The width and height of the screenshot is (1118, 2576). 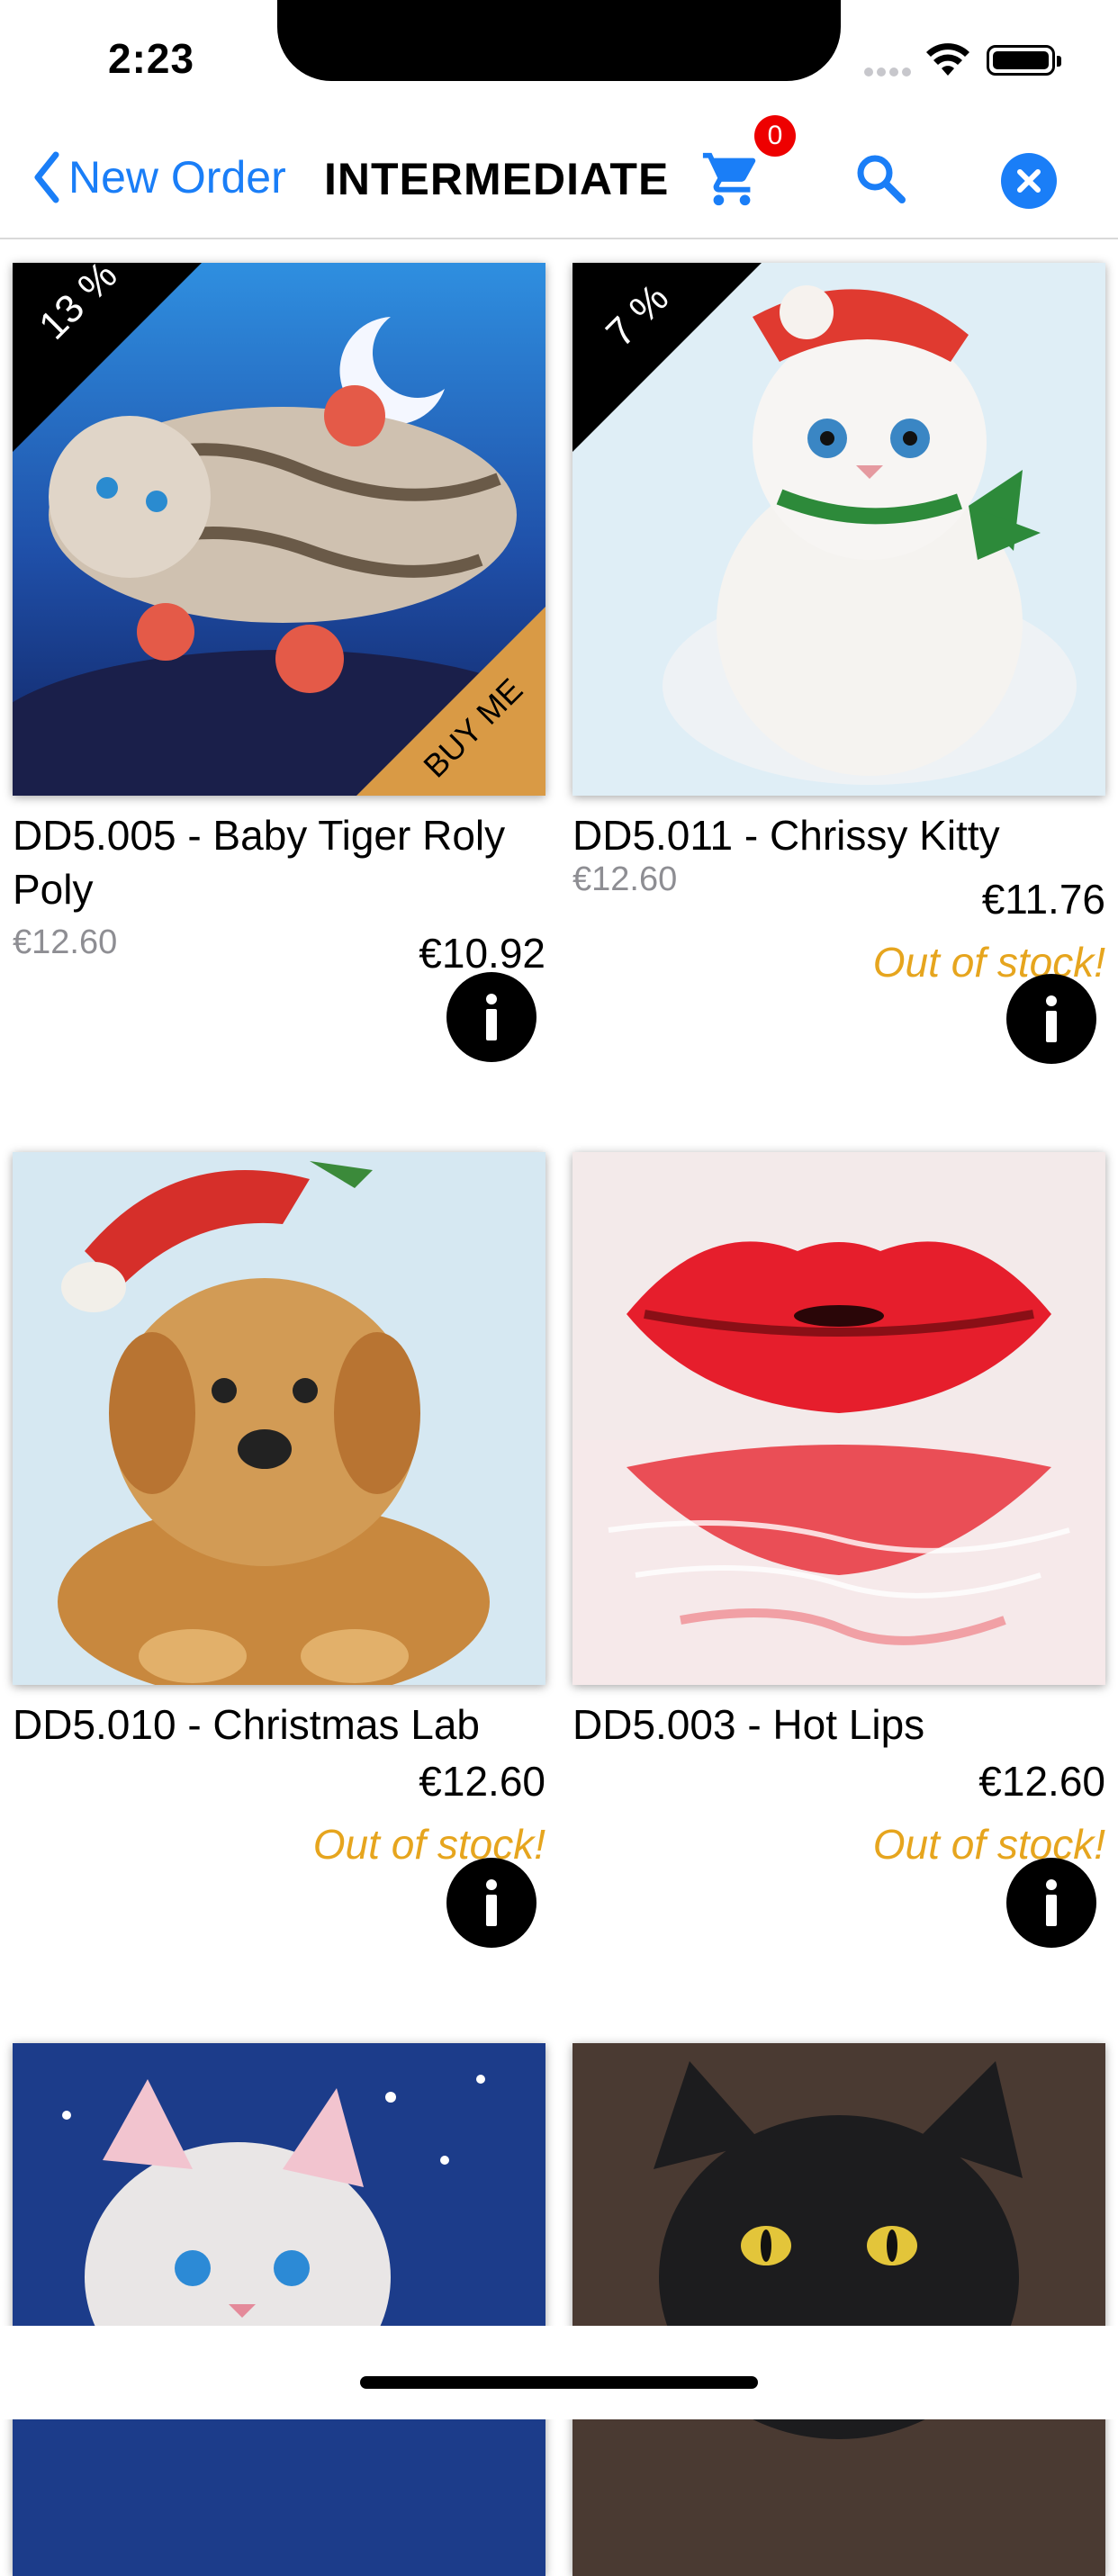 I want to click on cart-icon, so click(x=731, y=179).